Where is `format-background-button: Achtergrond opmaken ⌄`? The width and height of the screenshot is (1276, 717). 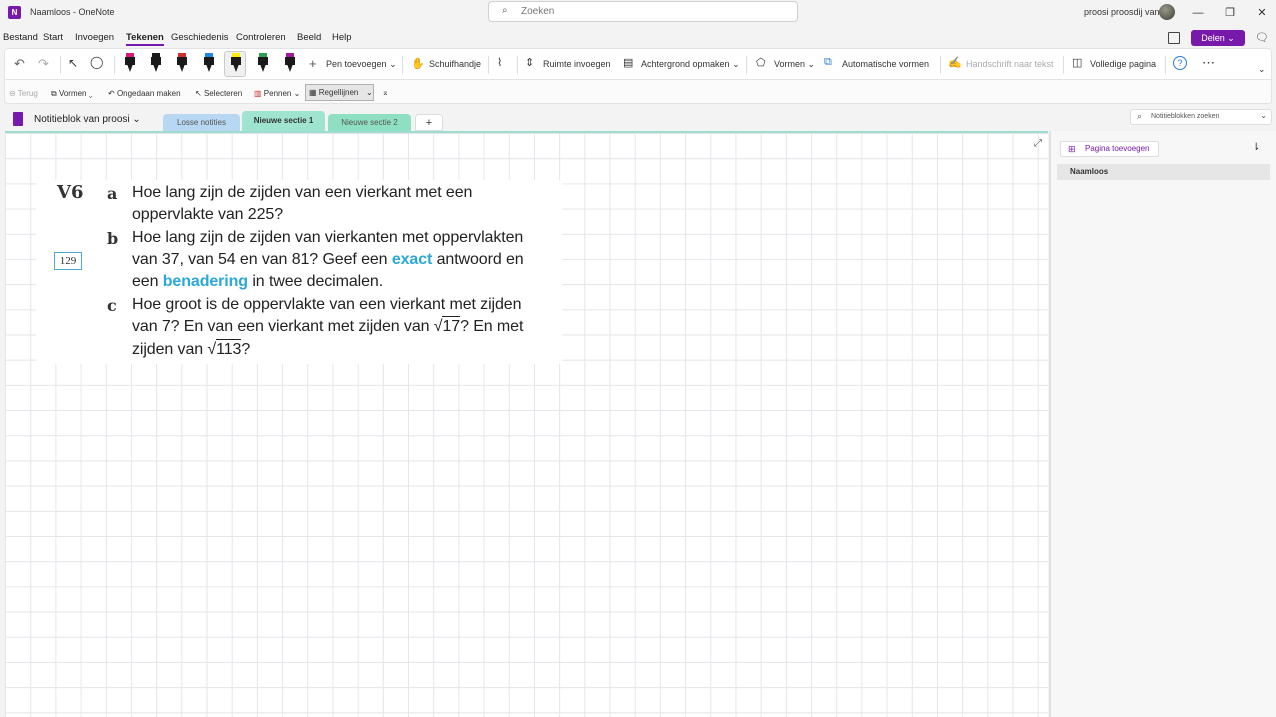
format-background-button: Achtergrond opmaken ⌄ is located at coordinates (690, 64).